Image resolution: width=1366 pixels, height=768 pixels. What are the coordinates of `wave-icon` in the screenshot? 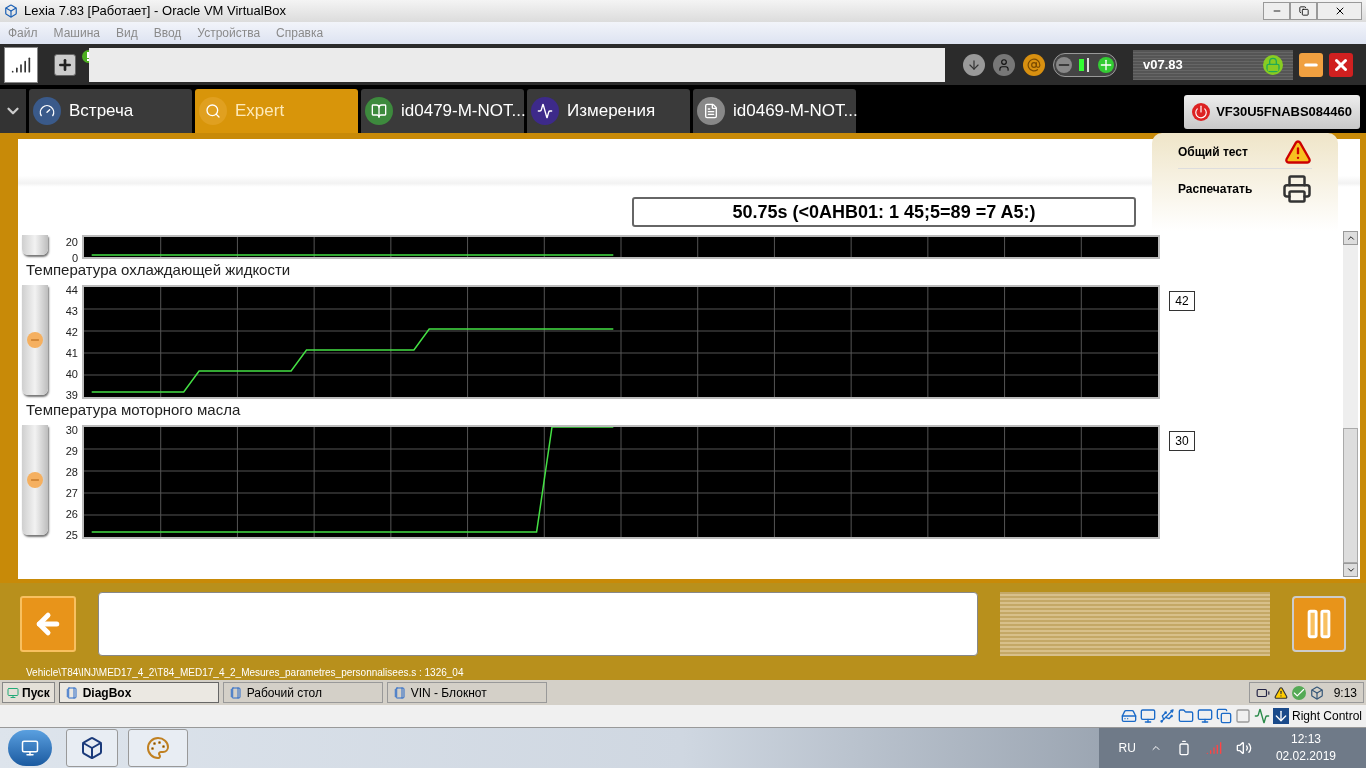 It's located at (545, 111).